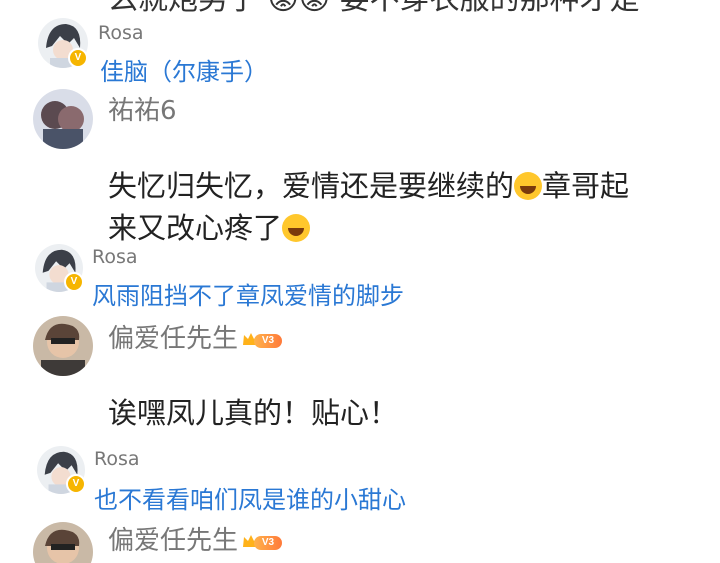 This screenshot has height=563, width=720. What do you see at coordinates (360, 479) in the screenshot?
I see `reply-item: V Rosa 也不看看咱们凤是谁的小甜心` at bounding box center [360, 479].